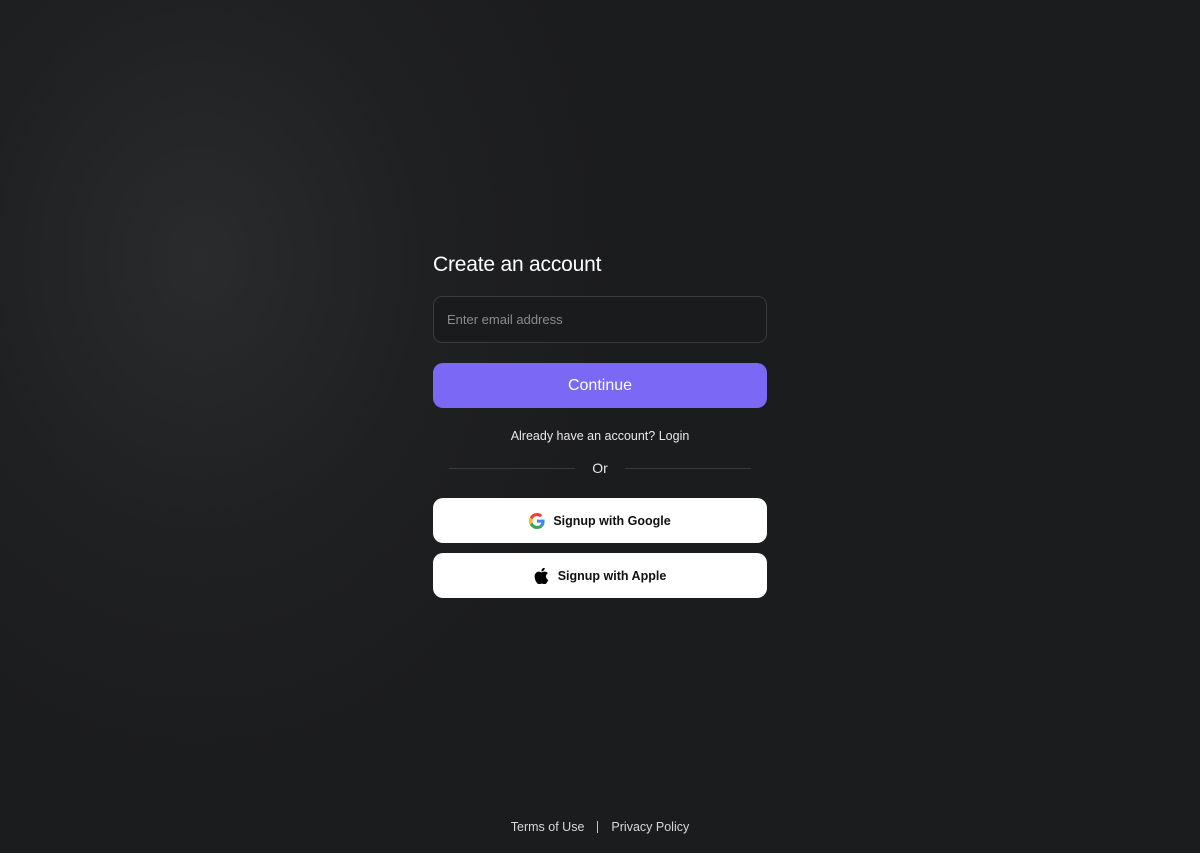 The image size is (1200, 853). I want to click on signup-apple-button: Signup with Apple, so click(600, 575).